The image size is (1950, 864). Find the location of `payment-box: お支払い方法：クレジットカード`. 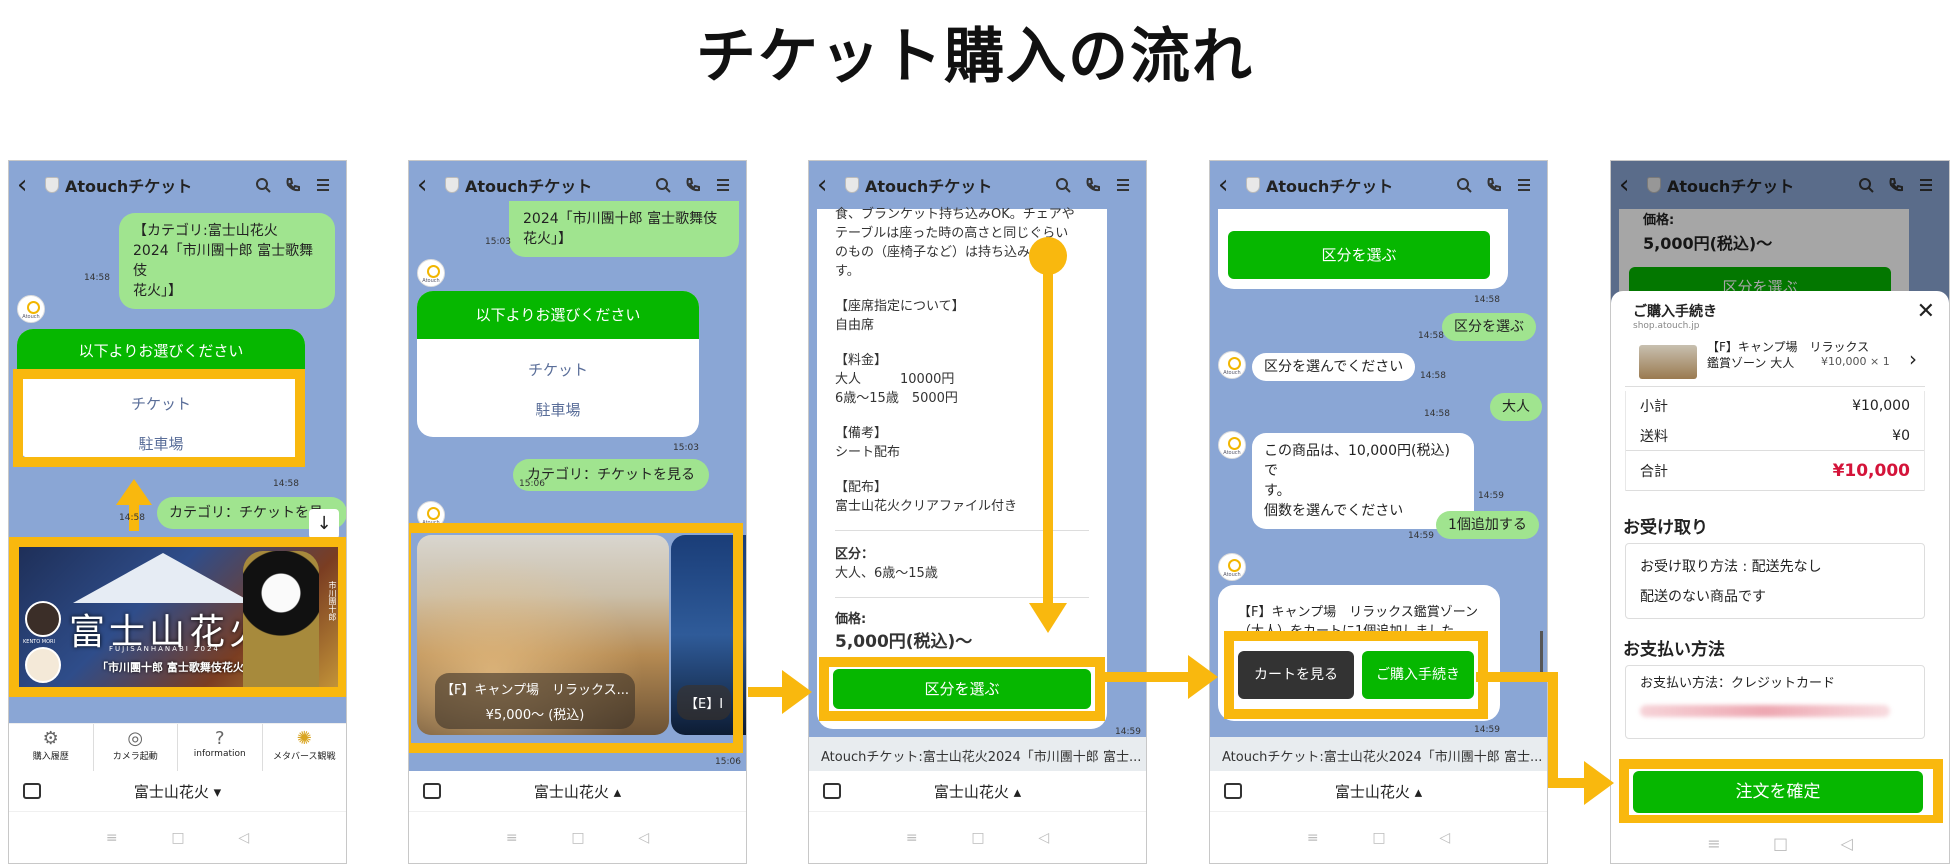

payment-box: お支払い方法：クレジットカード is located at coordinates (1775, 702).